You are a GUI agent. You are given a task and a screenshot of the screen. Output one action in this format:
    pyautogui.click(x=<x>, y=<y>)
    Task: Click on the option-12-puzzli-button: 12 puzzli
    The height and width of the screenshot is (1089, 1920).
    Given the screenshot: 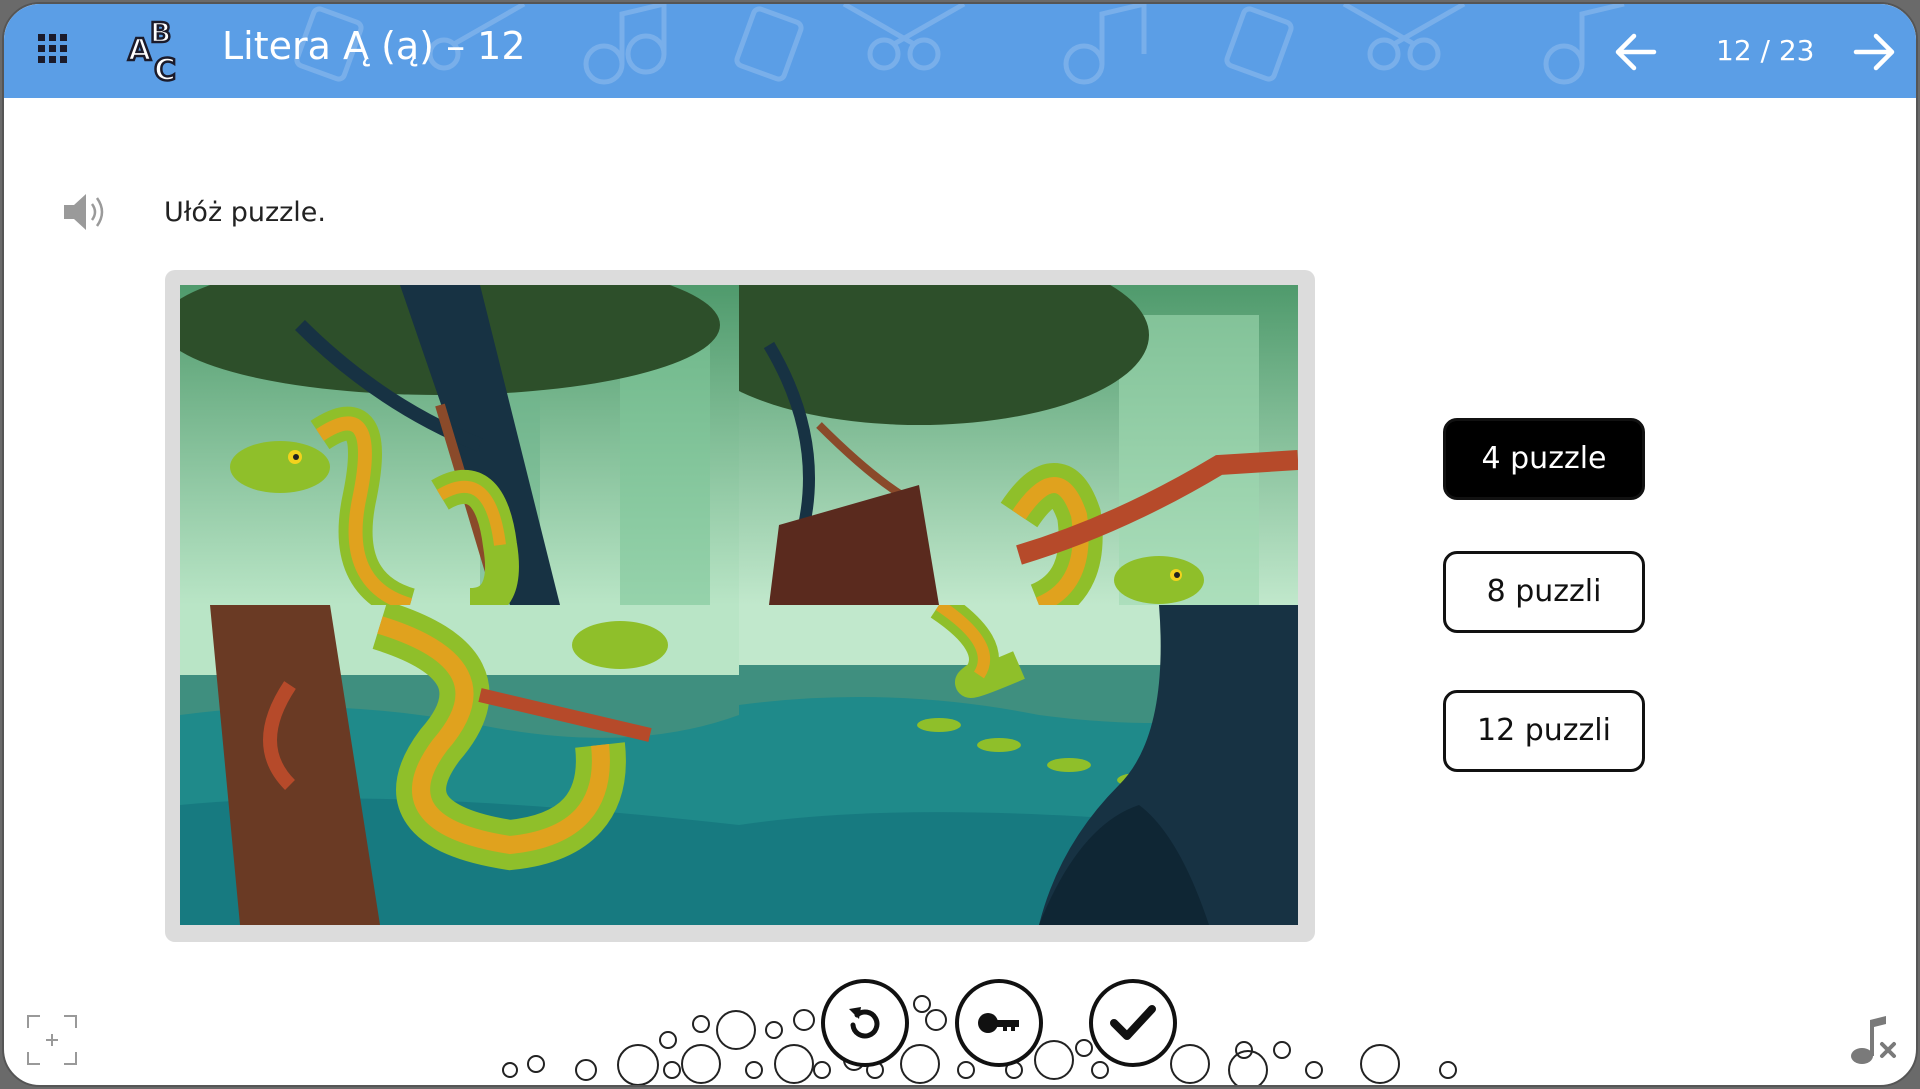 What is the action you would take?
    pyautogui.click(x=1544, y=731)
    